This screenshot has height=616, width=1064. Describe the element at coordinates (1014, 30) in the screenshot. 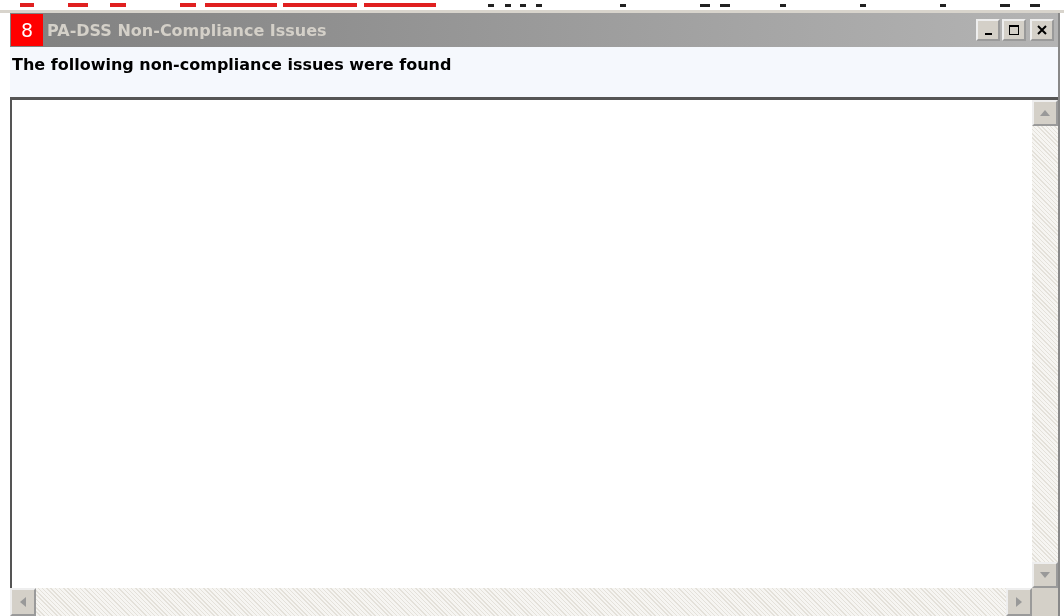

I see `maximize-icon` at that location.